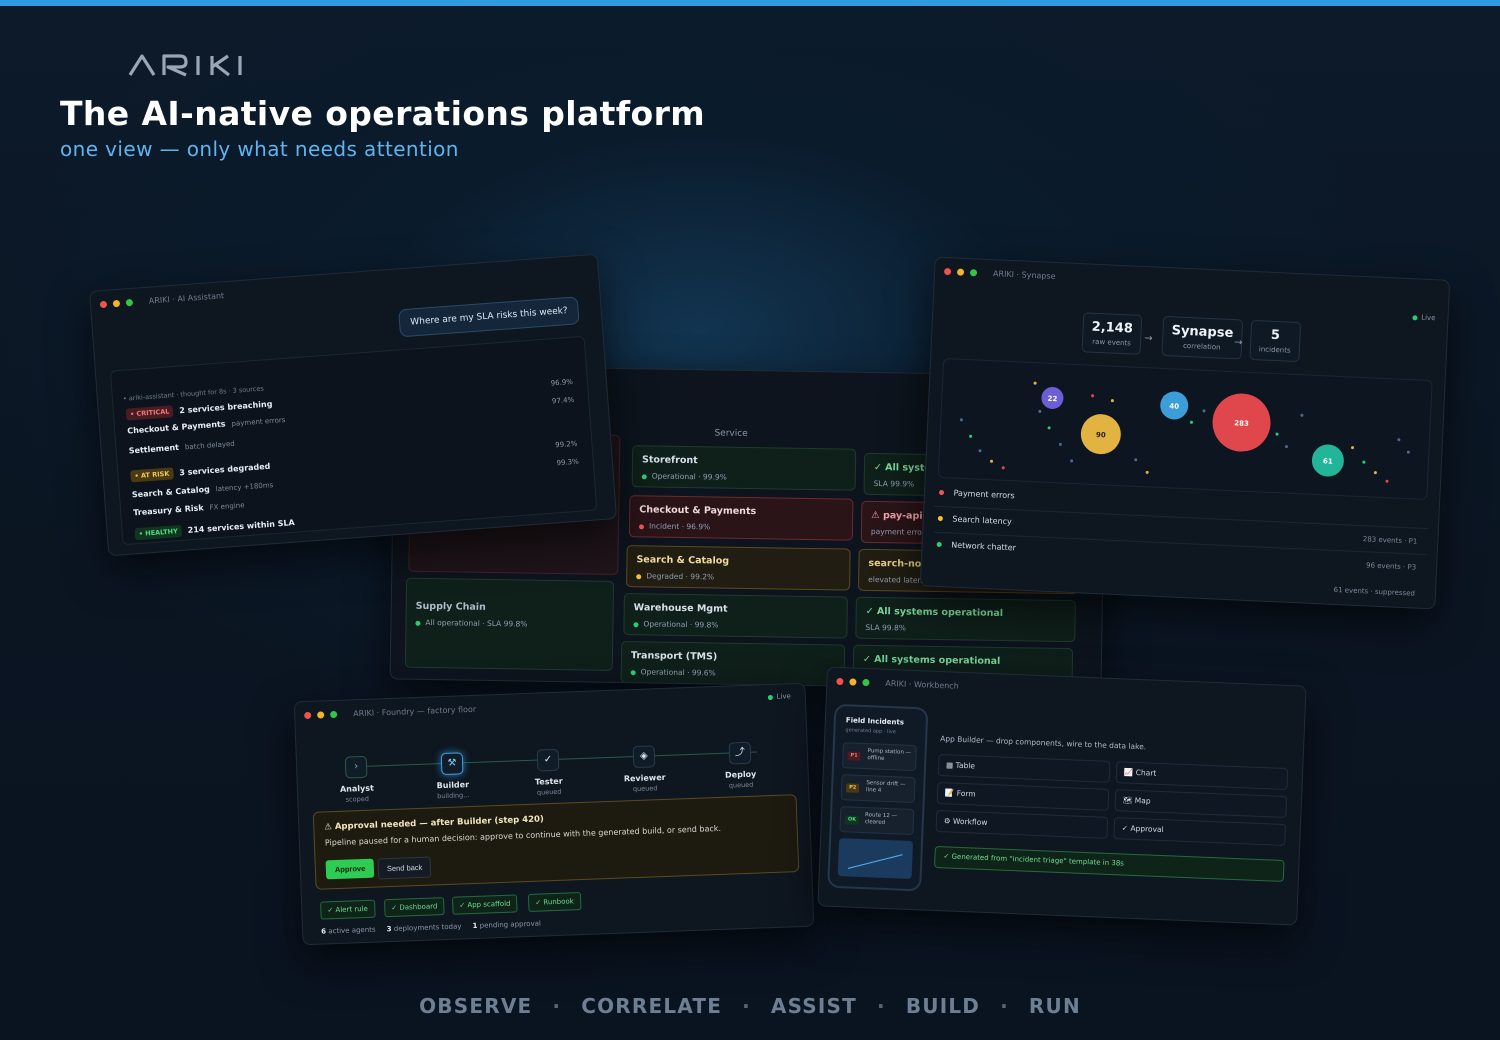  Describe the element at coordinates (1202, 332) in the screenshot. I see `kpi-value: Synapse` at that location.